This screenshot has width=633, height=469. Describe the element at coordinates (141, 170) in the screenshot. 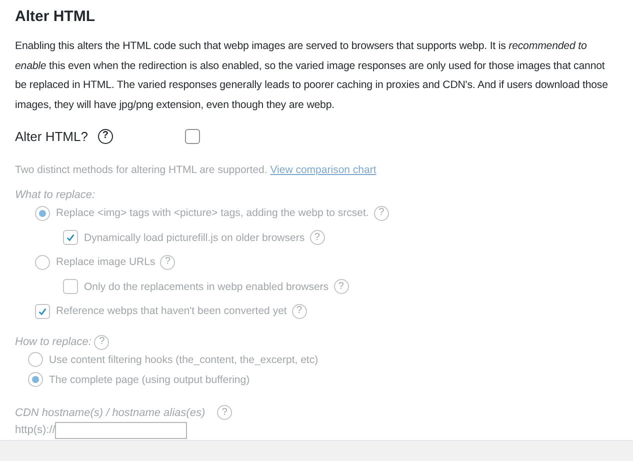

I see `intro-text: Two distinct methods for altering HTML are supported.` at that location.